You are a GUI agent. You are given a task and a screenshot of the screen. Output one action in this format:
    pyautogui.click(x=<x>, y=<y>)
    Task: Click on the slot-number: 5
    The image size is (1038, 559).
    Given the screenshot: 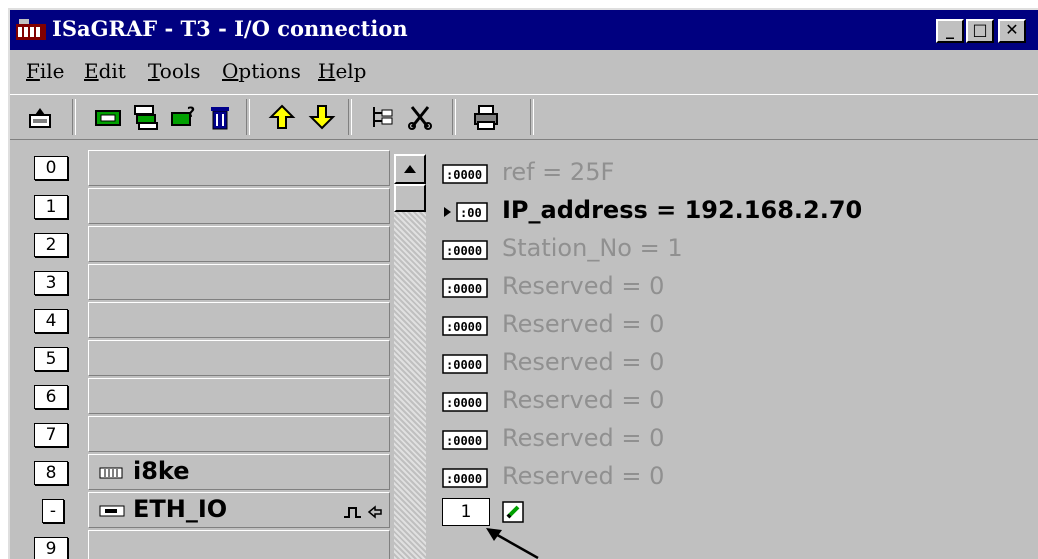 What is the action you would take?
    pyautogui.click(x=51, y=359)
    